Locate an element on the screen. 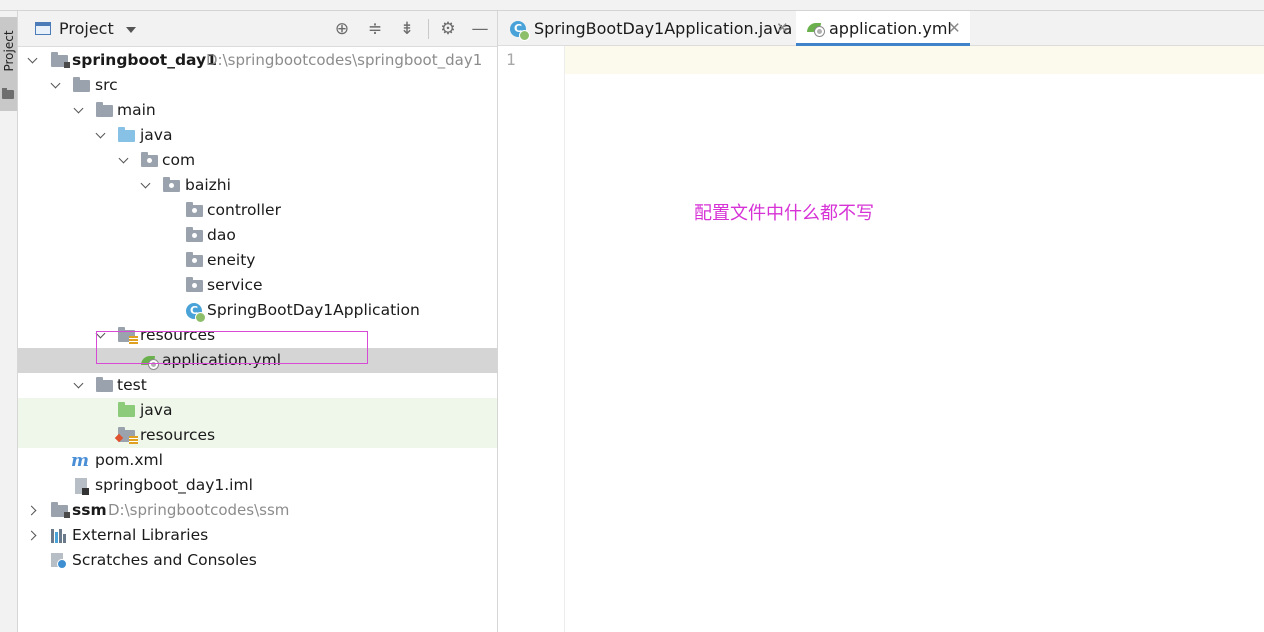  resources-folder-icon is located at coordinates (128, 335).